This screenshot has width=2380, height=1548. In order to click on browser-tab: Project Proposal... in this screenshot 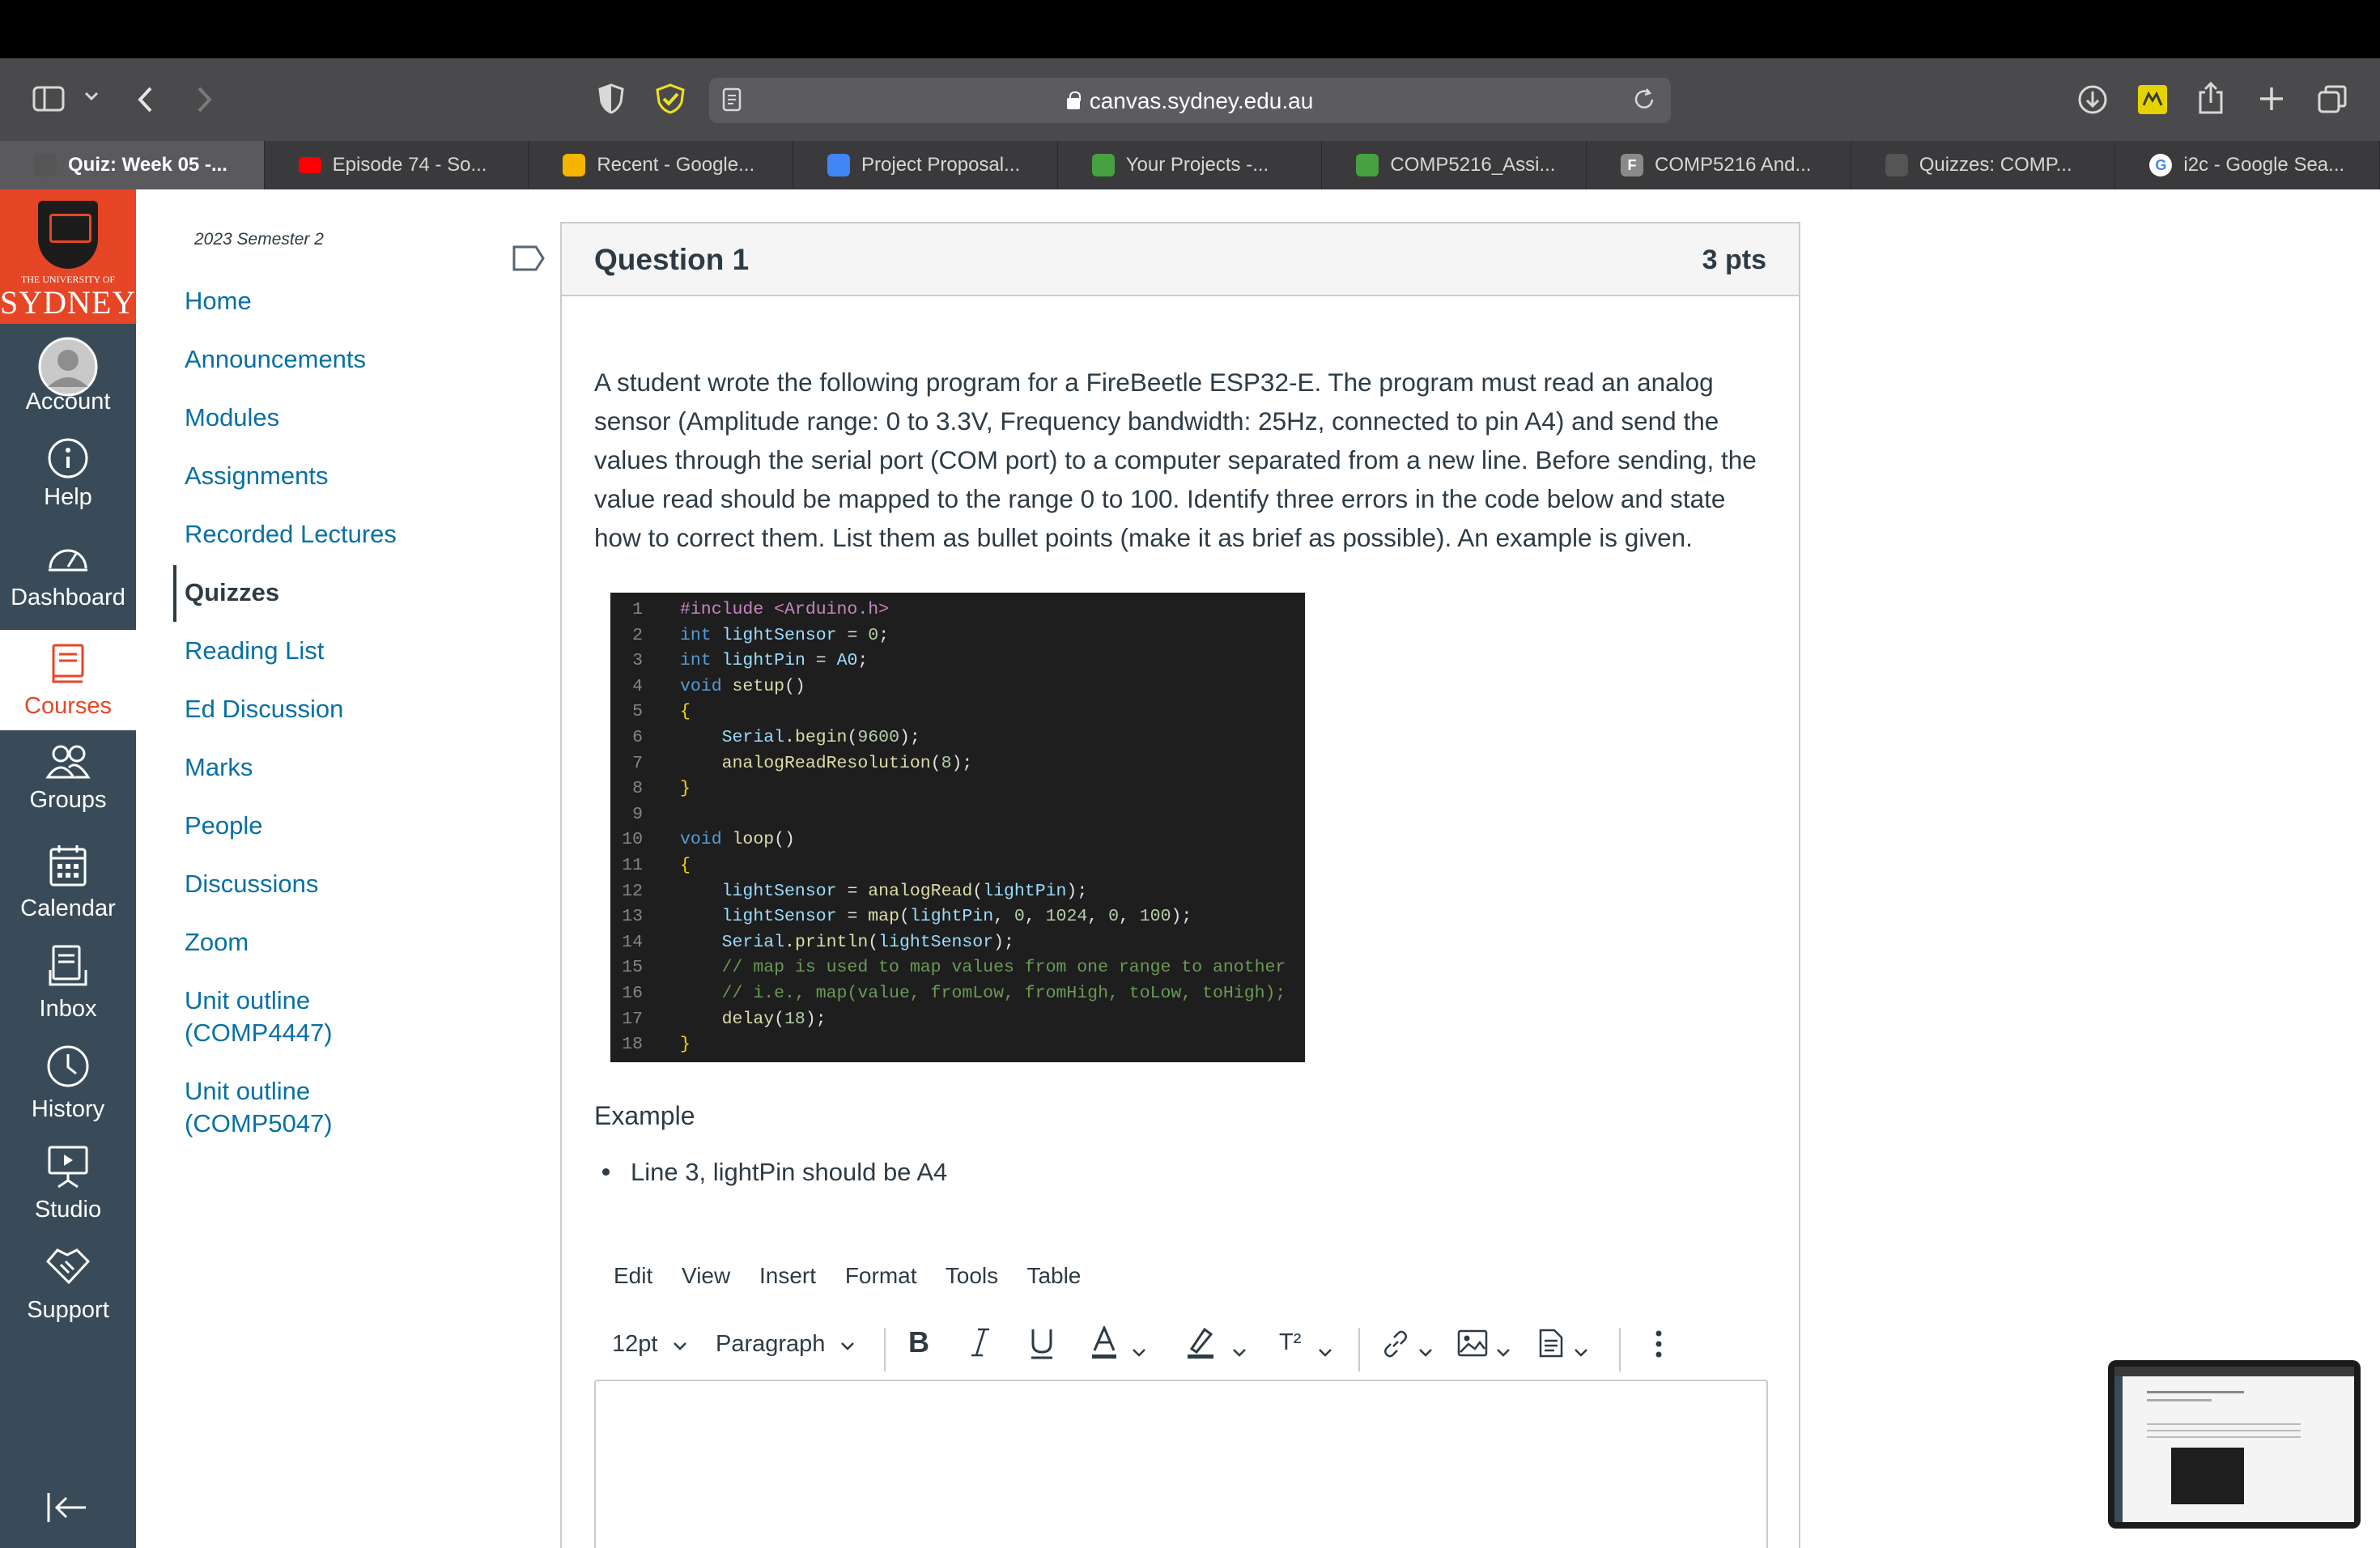, I will do `click(925, 165)`.